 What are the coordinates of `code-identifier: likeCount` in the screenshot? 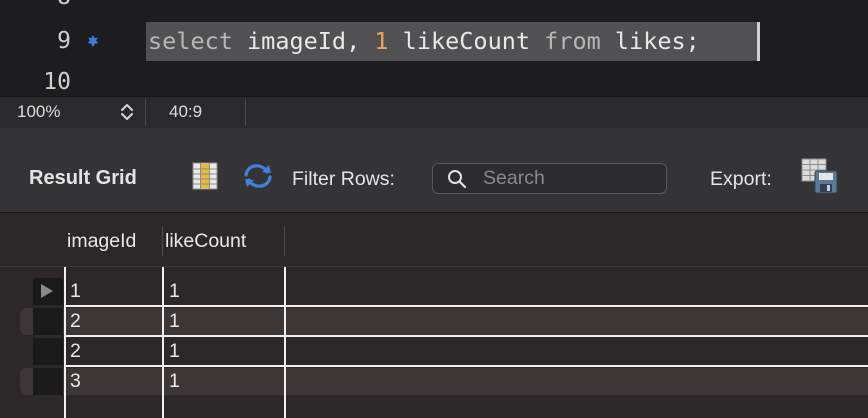 It's located at (466, 41).